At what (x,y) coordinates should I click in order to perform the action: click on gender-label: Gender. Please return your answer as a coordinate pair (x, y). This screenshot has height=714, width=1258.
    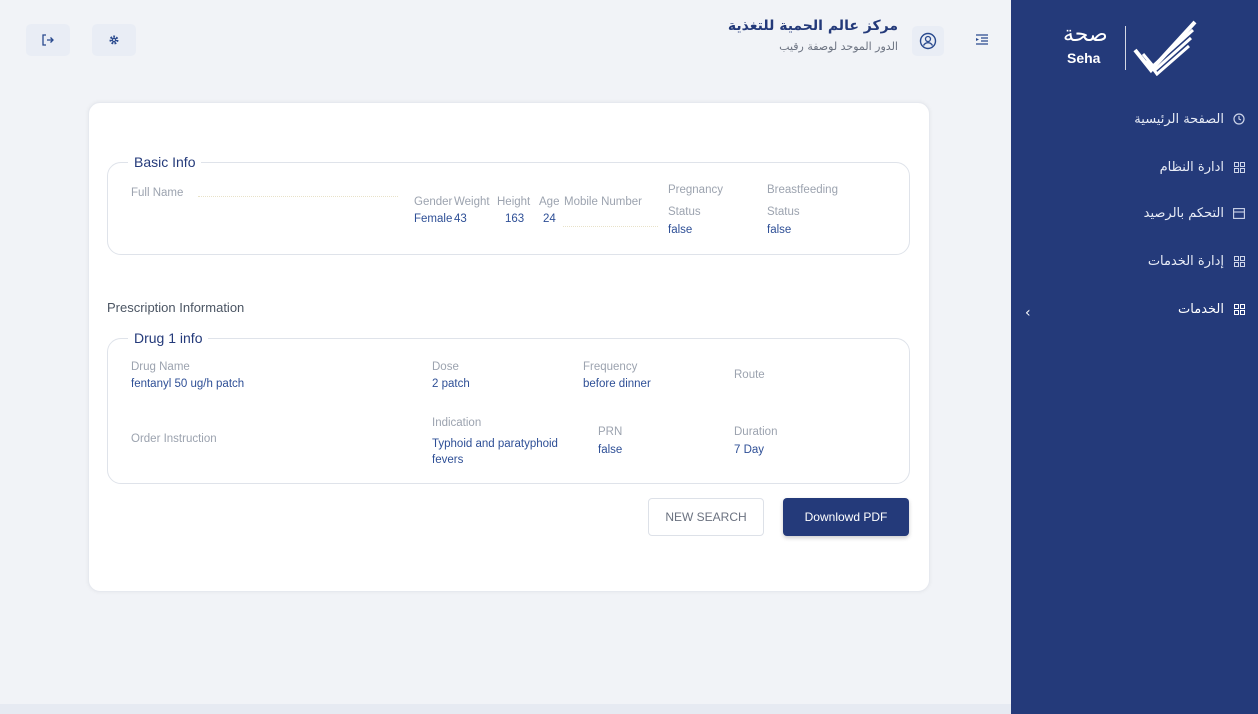
    Looking at the image, I should click on (433, 202).